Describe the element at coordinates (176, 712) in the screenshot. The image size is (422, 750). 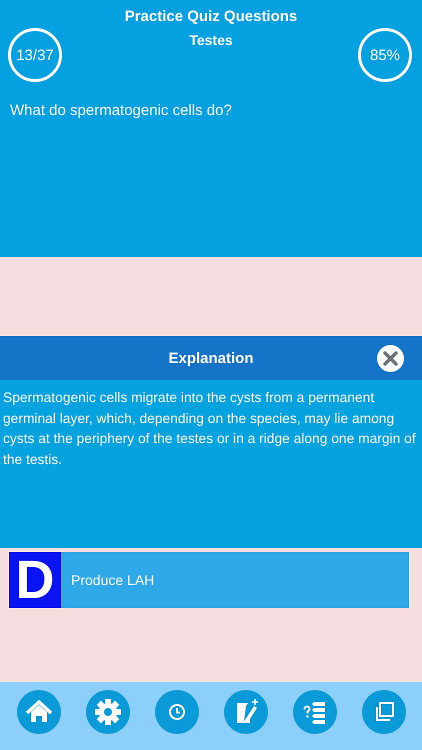
I see `clock-icon` at that location.